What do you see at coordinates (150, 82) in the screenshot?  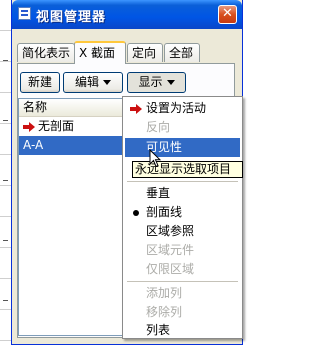 I see `display-button-label: 显示` at bounding box center [150, 82].